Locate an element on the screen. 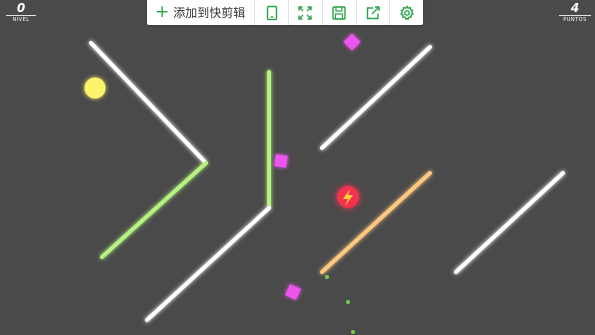 This screenshot has width=595, height=335. points-counter: 4 PUNTOS is located at coordinates (575, 12).